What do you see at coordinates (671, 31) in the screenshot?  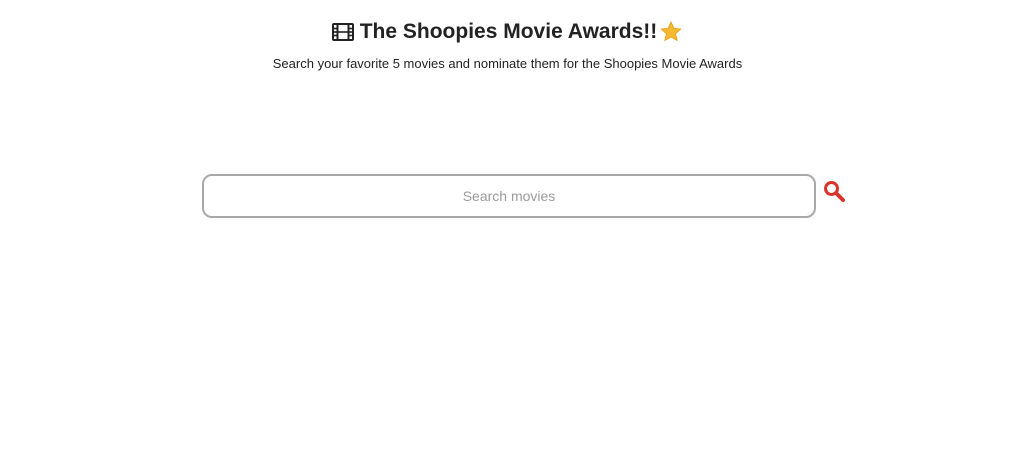 I see `star-icon` at bounding box center [671, 31].